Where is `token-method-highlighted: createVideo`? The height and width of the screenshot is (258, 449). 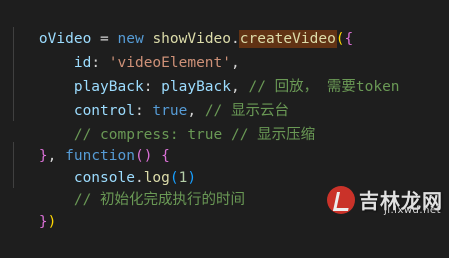 token-method-highlighted: createVideo is located at coordinates (287, 39).